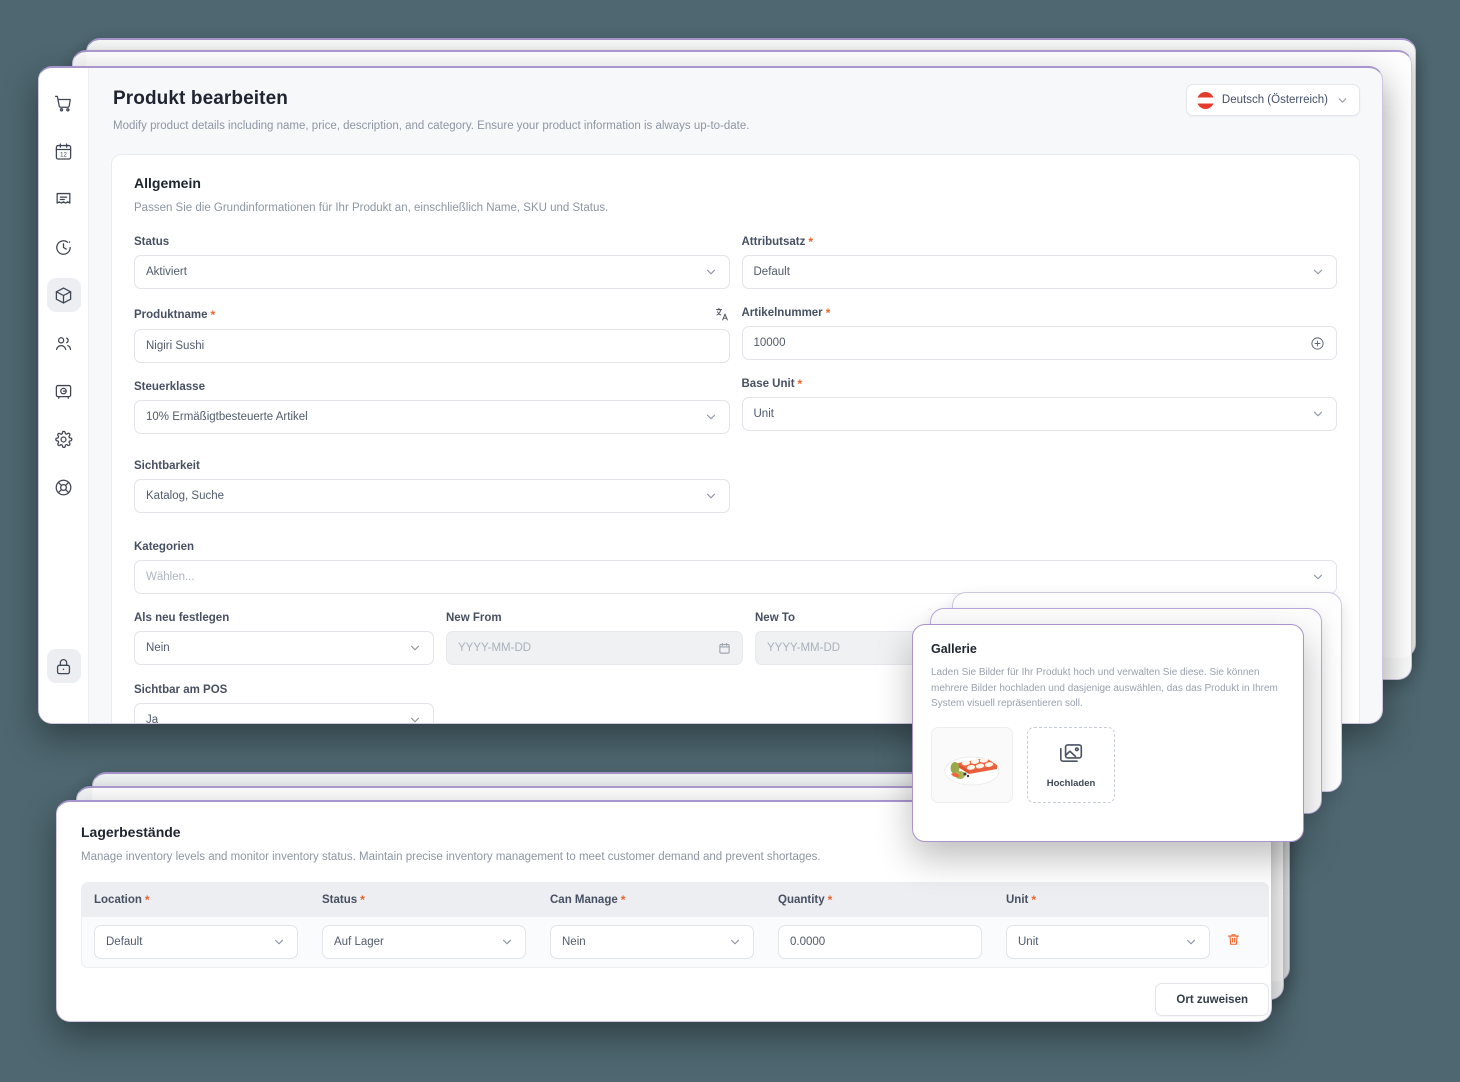  I want to click on calendar-icon, so click(724, 648).